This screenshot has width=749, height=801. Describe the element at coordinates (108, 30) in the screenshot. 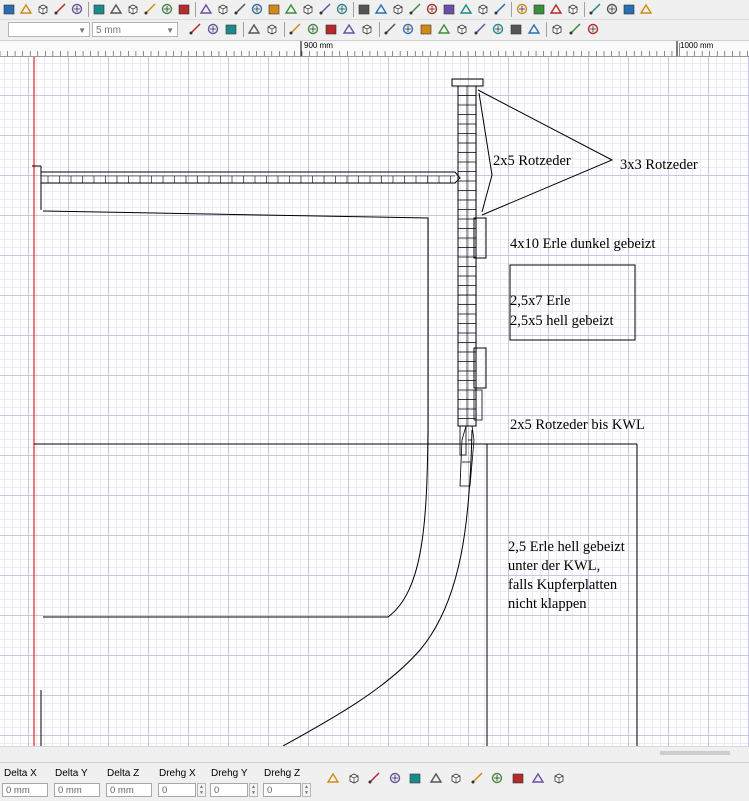

I see `grid-size-value: 5 mm` at that location.